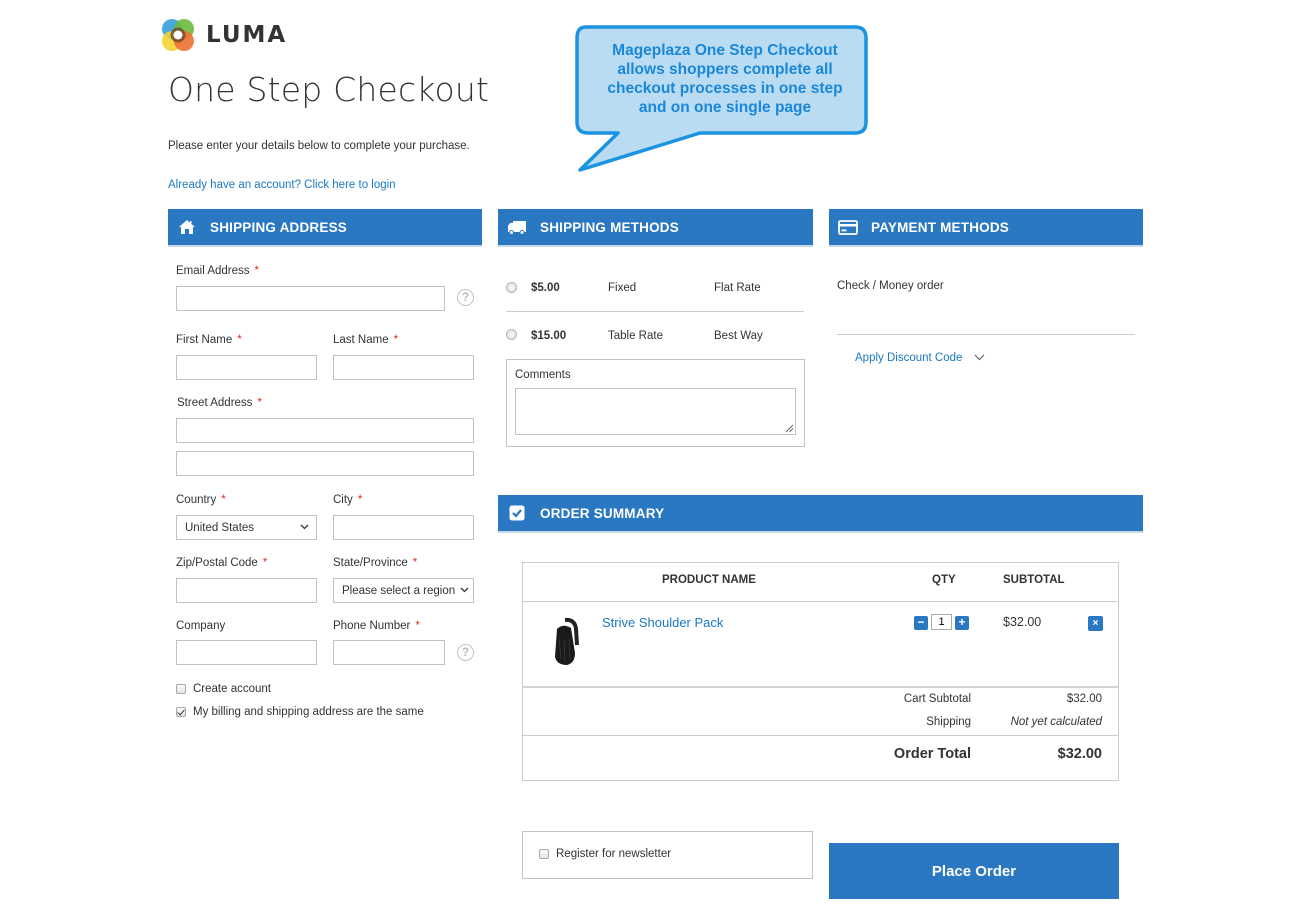 This screenshot has height=922, width=1300. I want to click on home-icon, so click(187, 227).